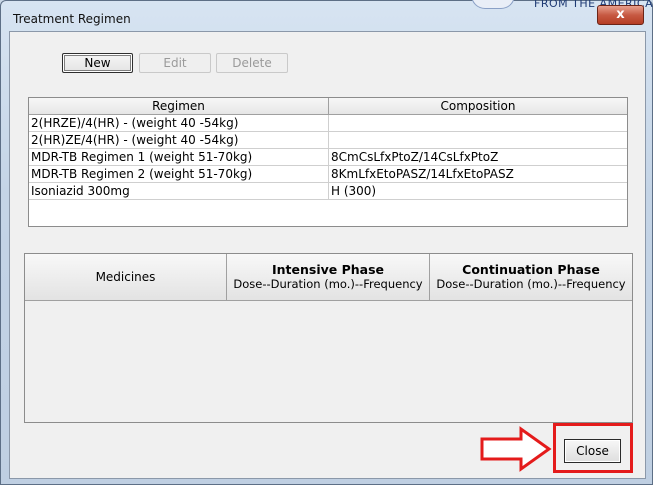 This screenshot has height=485, width=653. Describe the element at coordinates (72, 19) in the screenshot. I see `window-title: Treatment Regimen` at that location.